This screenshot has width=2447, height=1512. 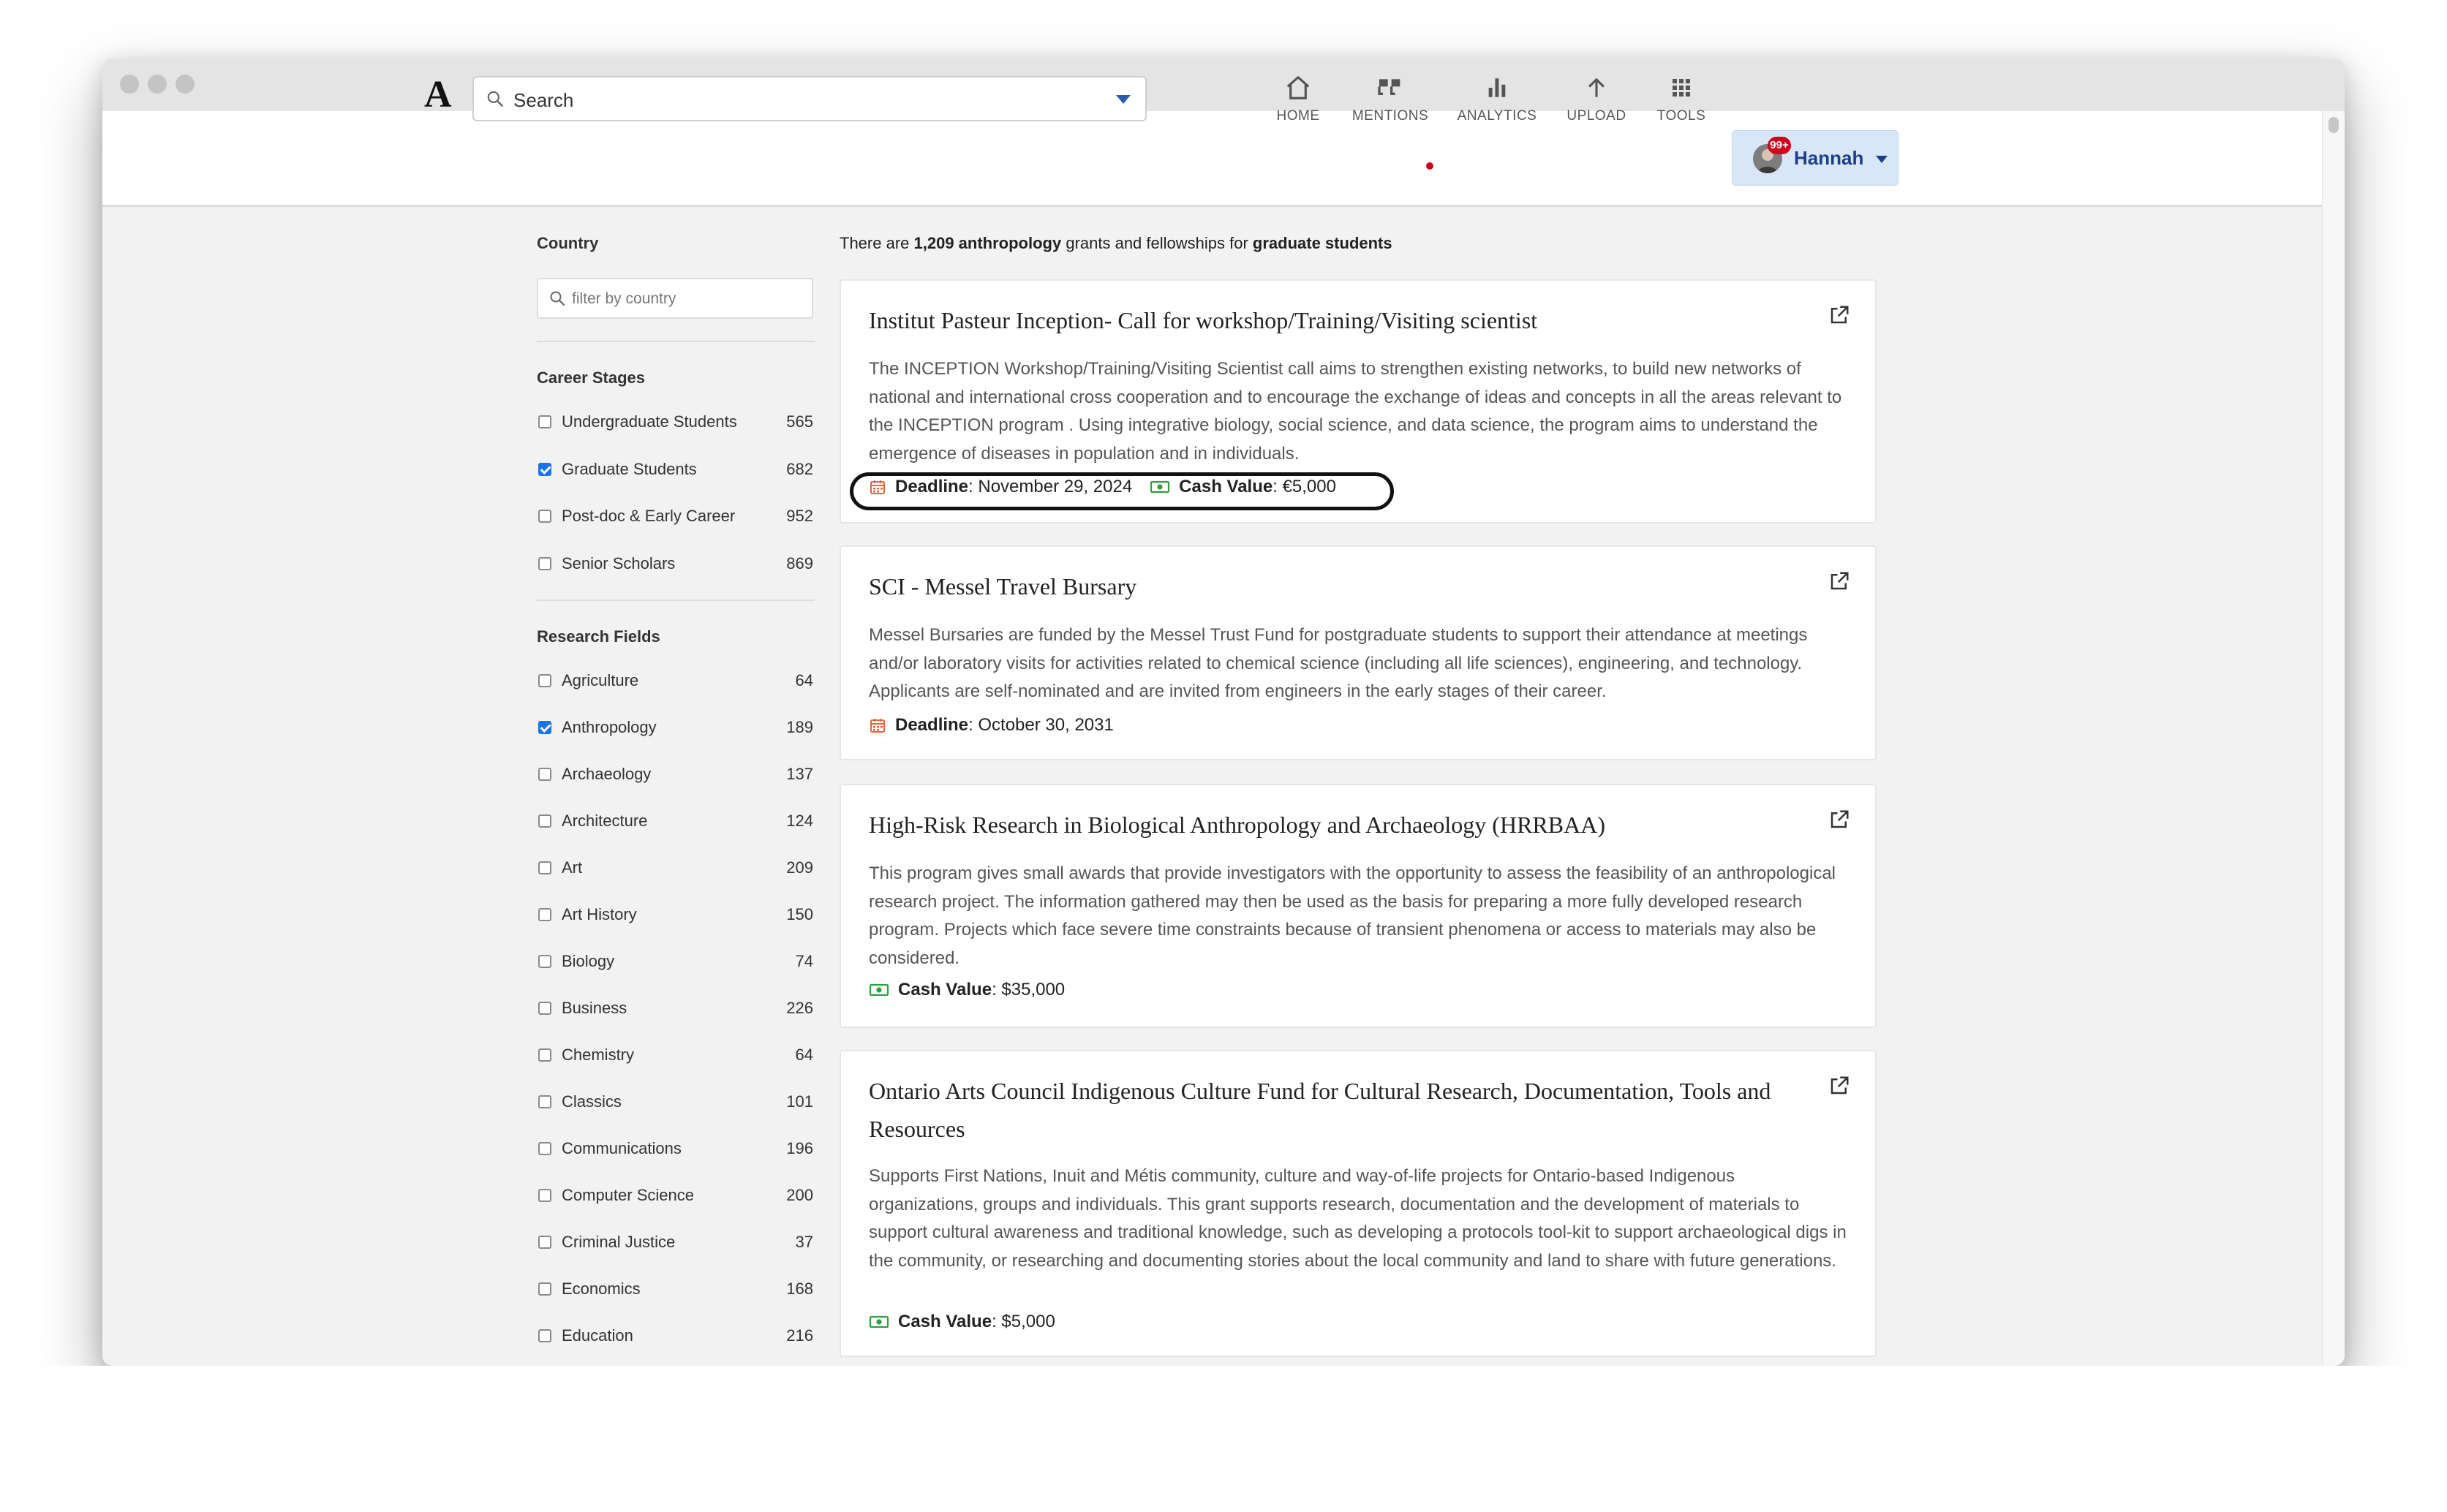 What do you see at coordinates (675, 775) in the screenshot?
I see `research-field-option: Archaeology 137` at bounding box center [675, 775].